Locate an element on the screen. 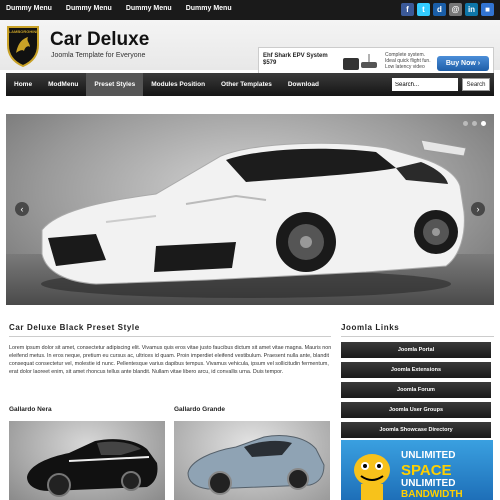  search-button: Search is located at coordinates (476, 84).